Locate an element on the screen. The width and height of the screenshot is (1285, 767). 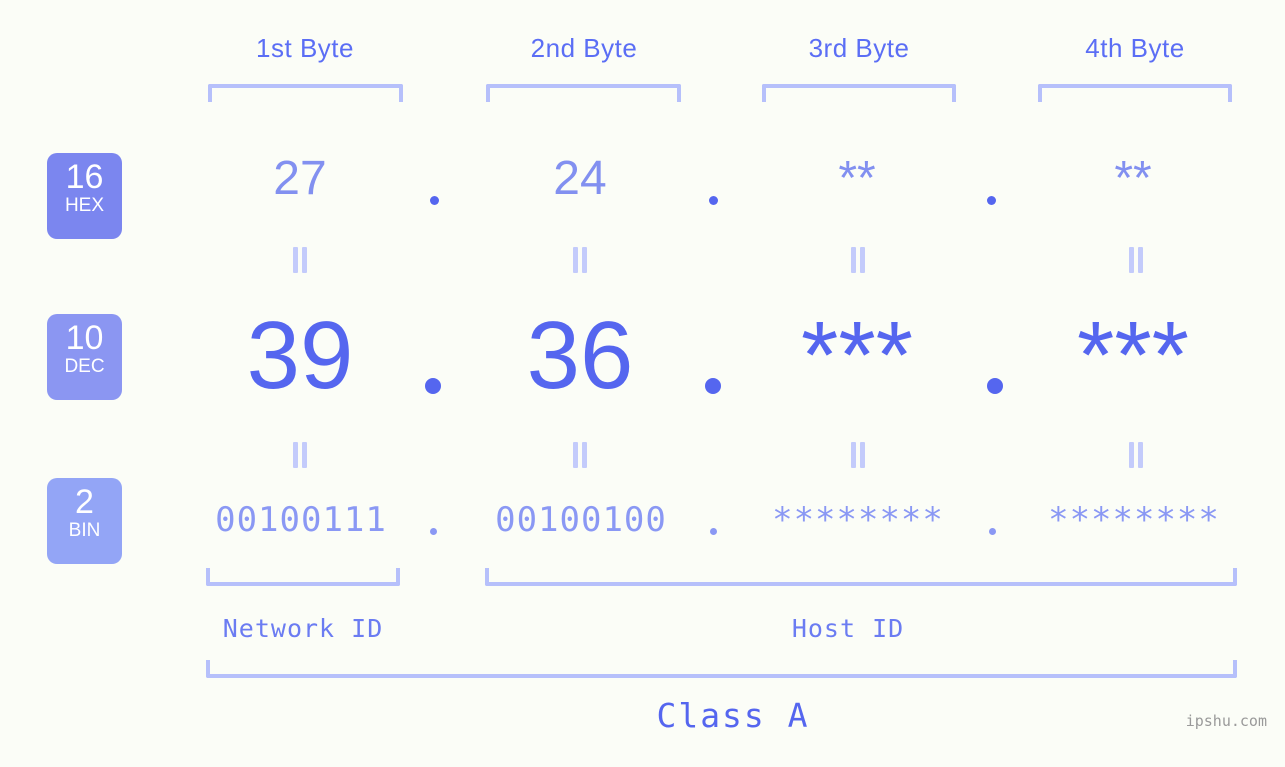
base-badge-dec: 10 DEC is located at coordinates (84, 357).